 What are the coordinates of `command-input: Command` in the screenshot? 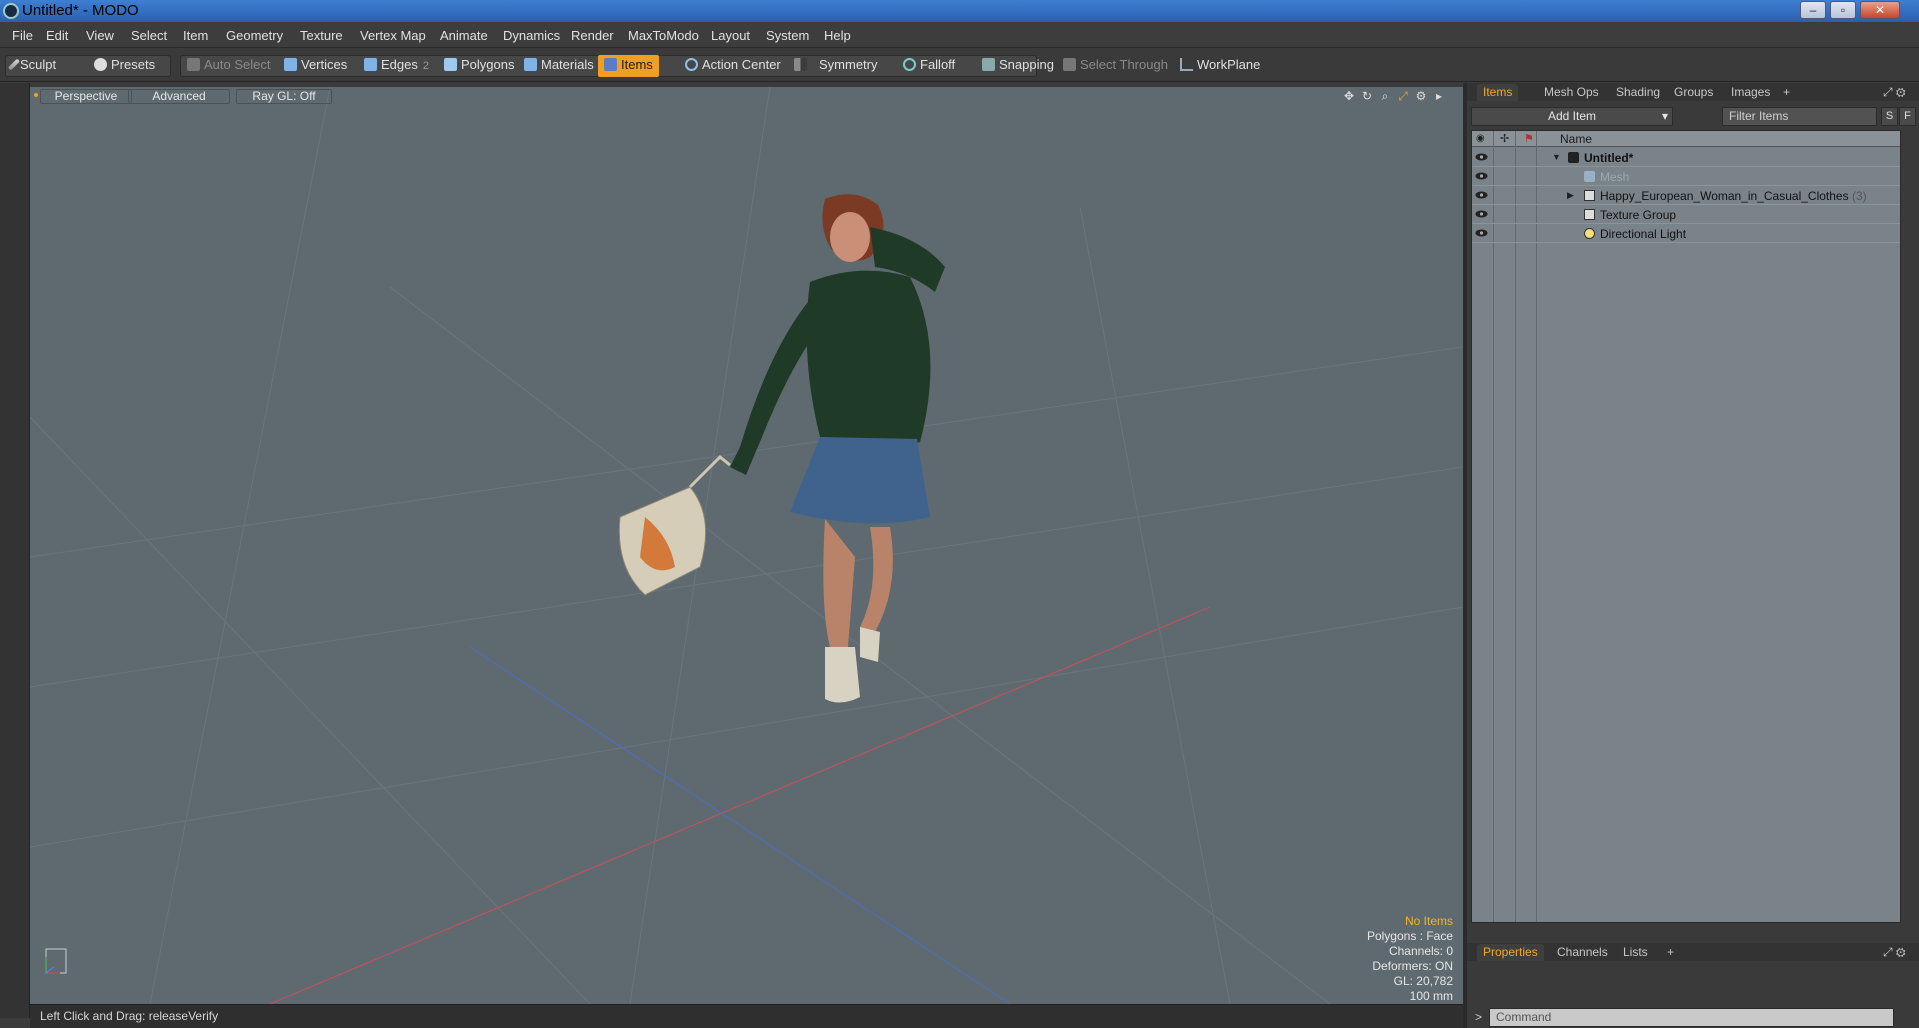 It's located at (1691, 1017).